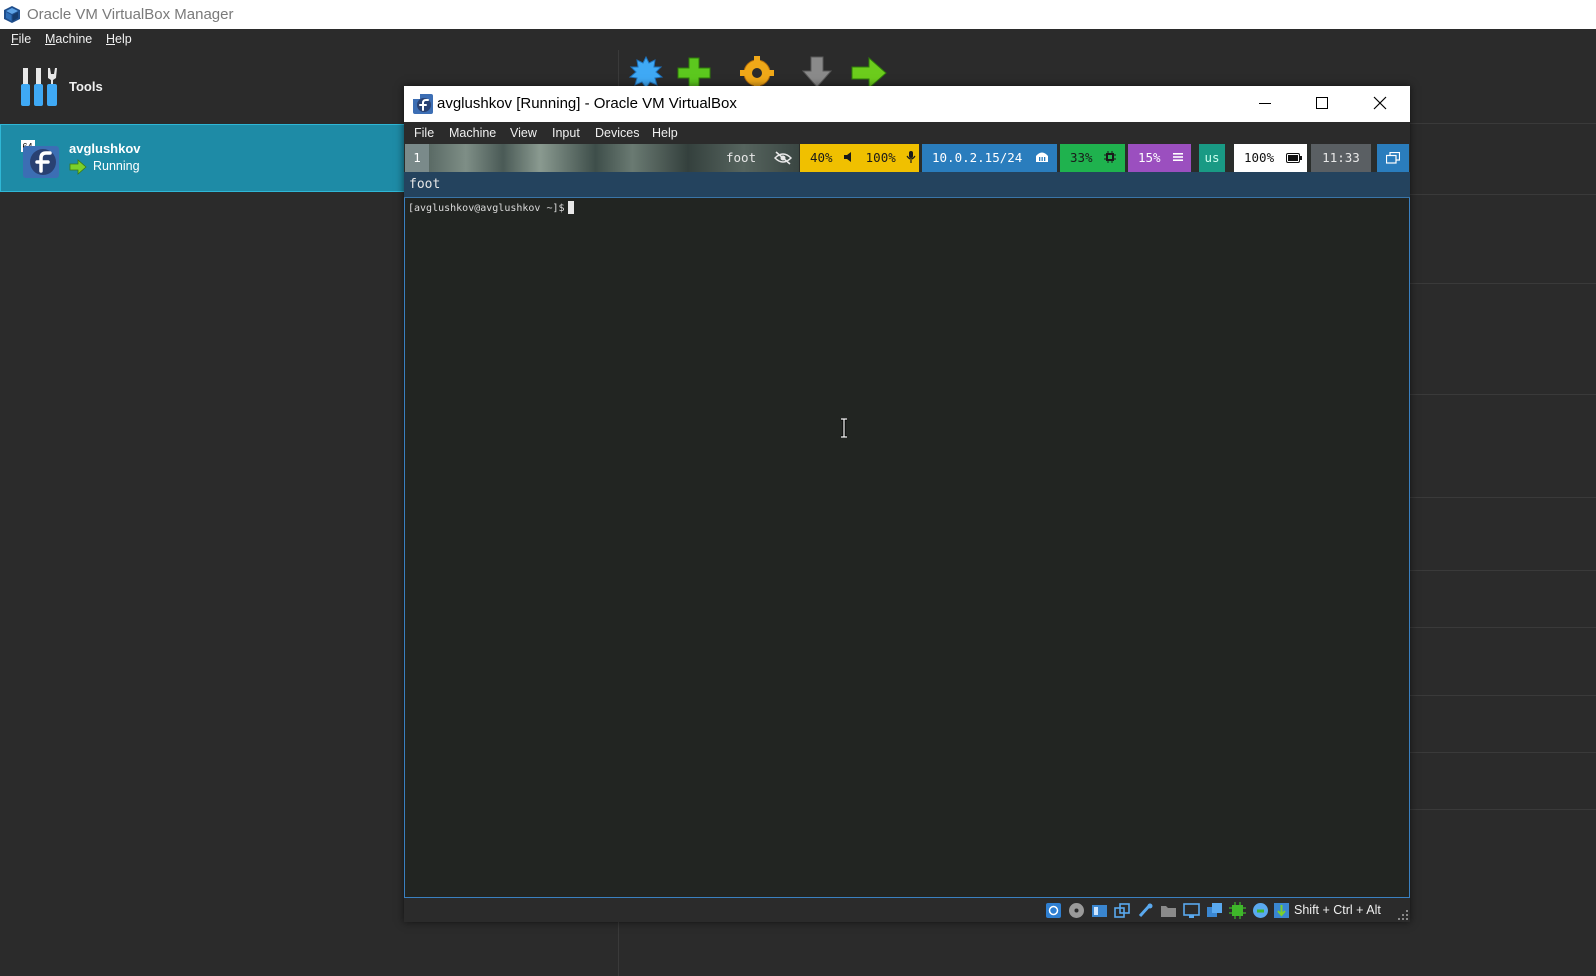  I want to click on terminal-window-title: foot, so click(907, 185).